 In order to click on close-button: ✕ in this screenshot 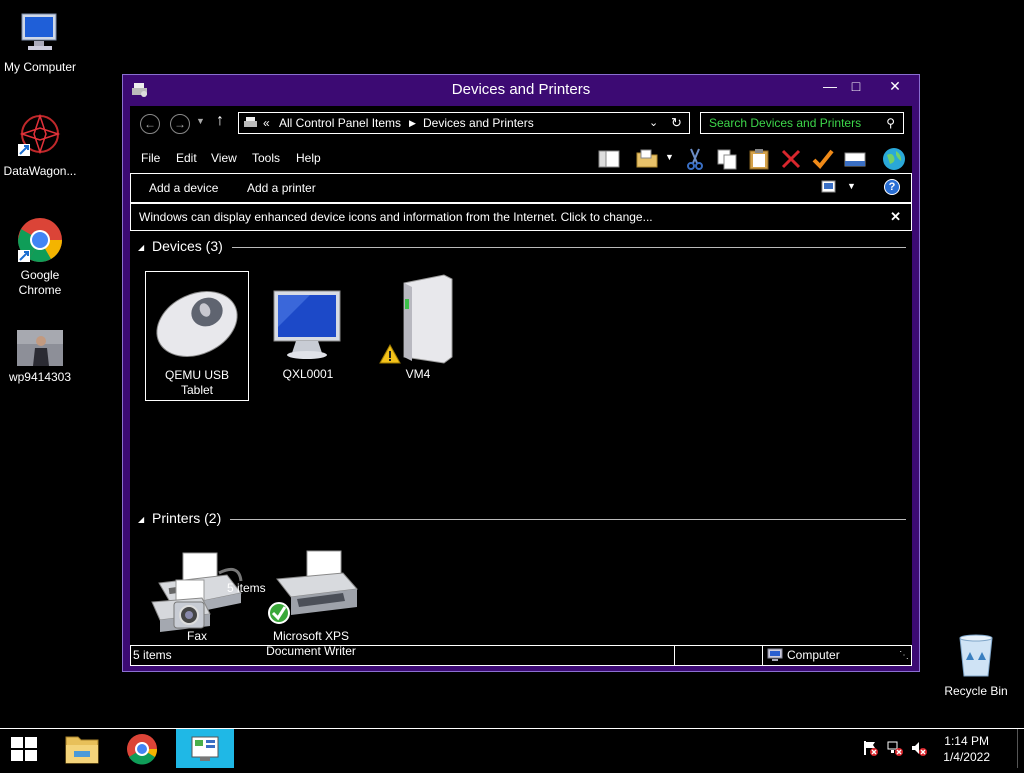, I will do `click(895, 86)`.